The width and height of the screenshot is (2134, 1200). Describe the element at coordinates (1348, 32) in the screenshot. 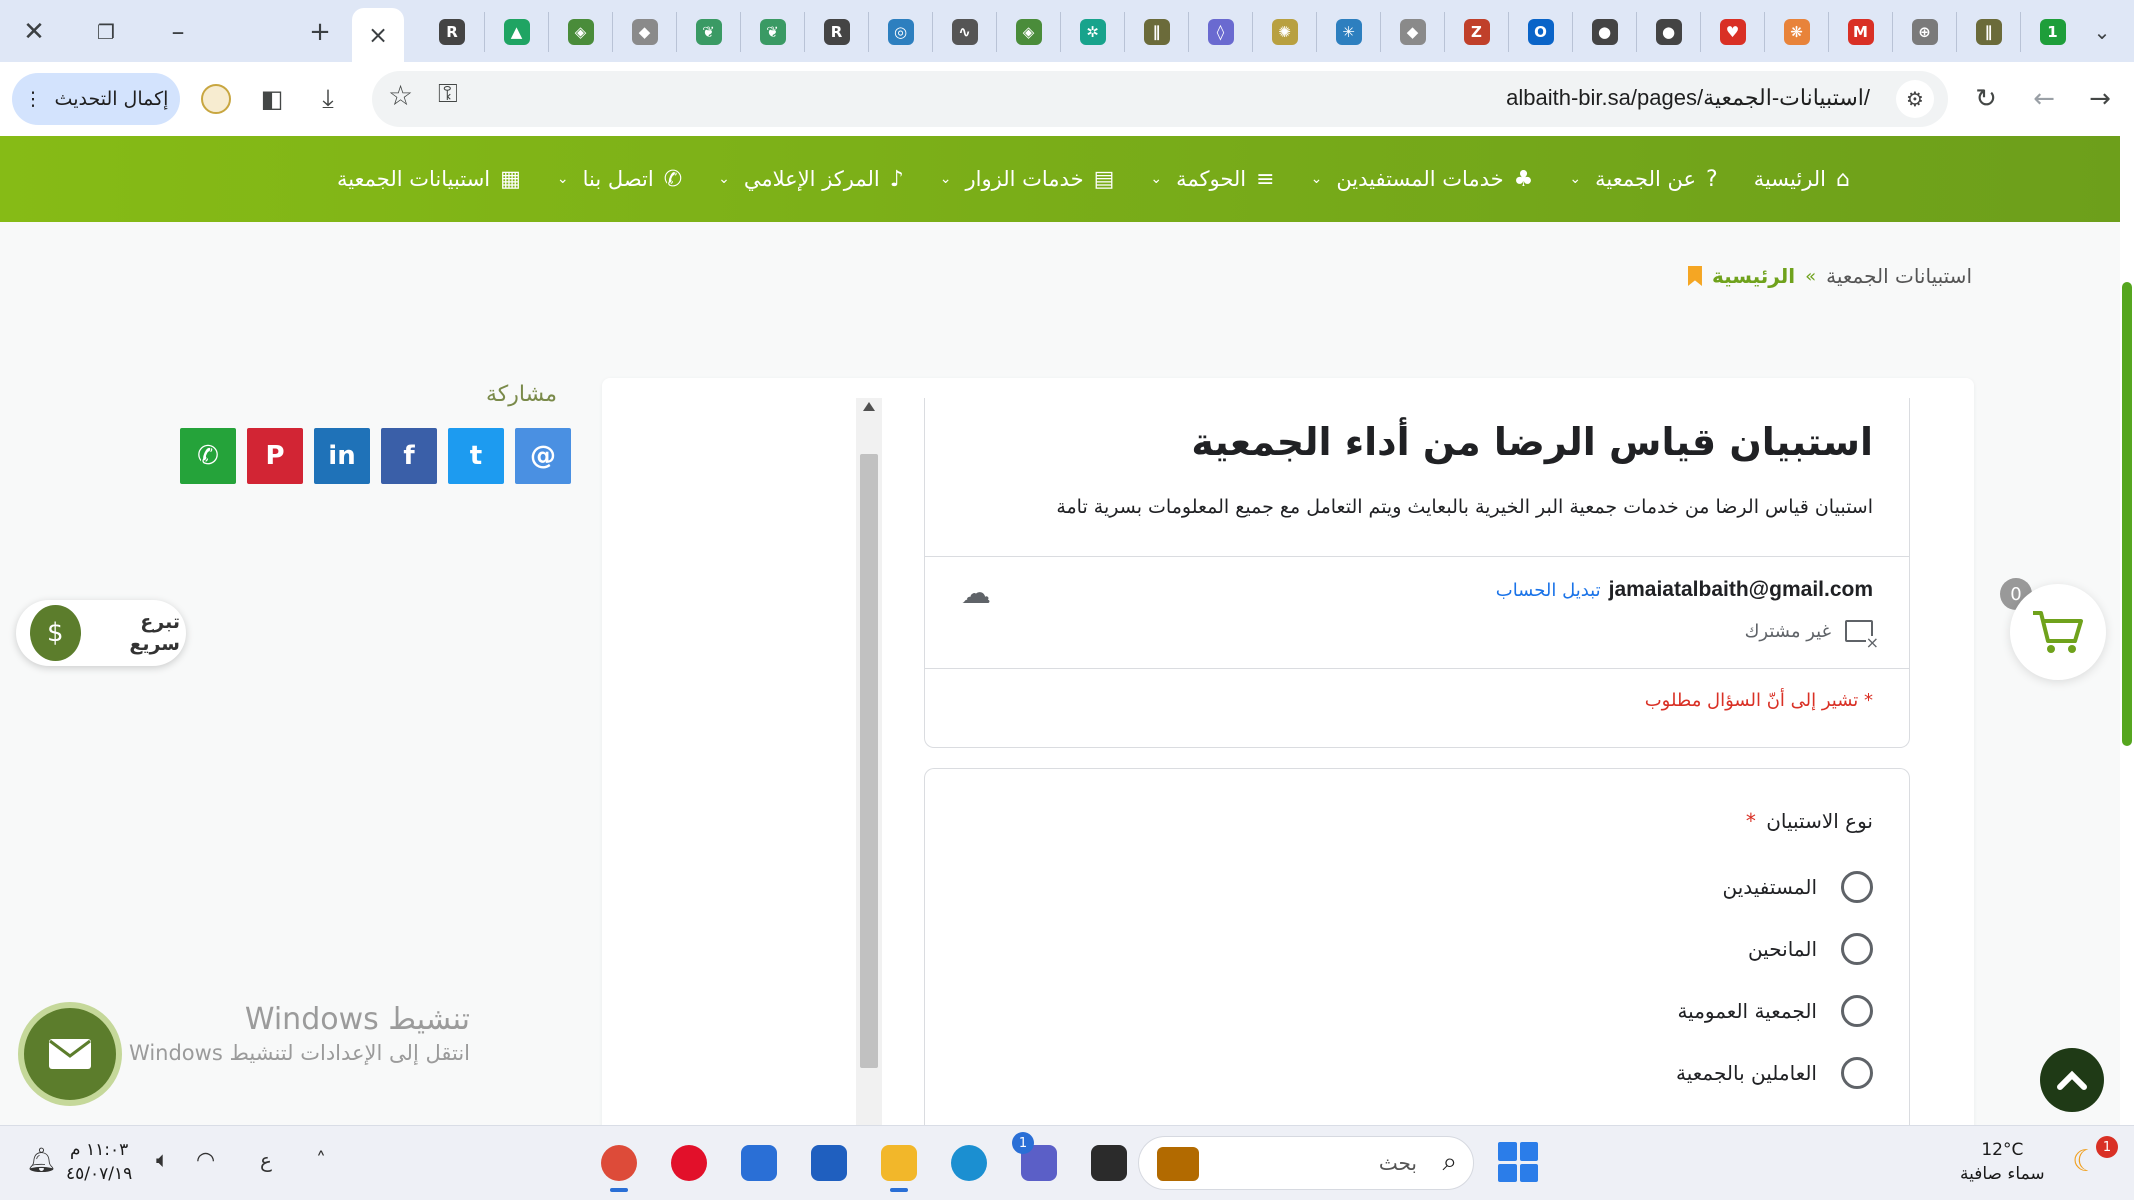

I see `pinned-tab-app-star: ✳` at that location.